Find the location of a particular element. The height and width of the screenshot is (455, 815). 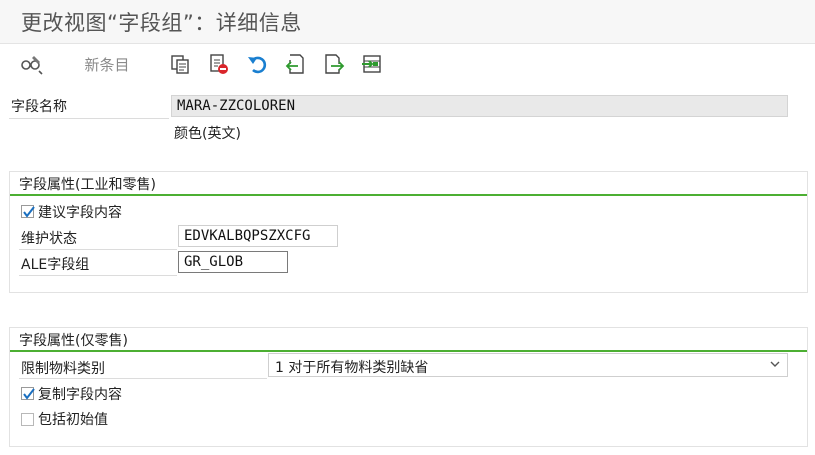

propose-content-checkbox is located at coordinates (28, 211).